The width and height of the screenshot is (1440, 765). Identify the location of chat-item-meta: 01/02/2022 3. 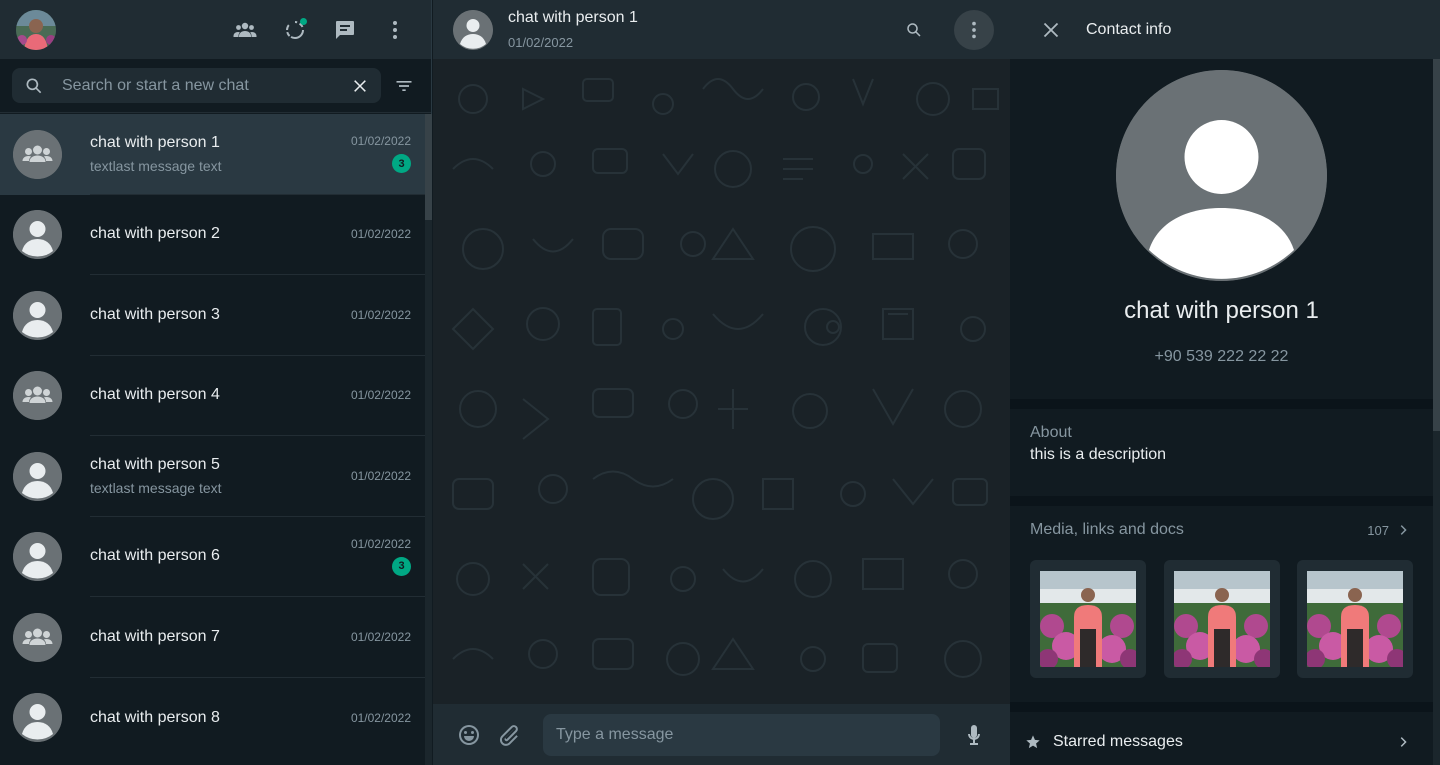
(381, 557).